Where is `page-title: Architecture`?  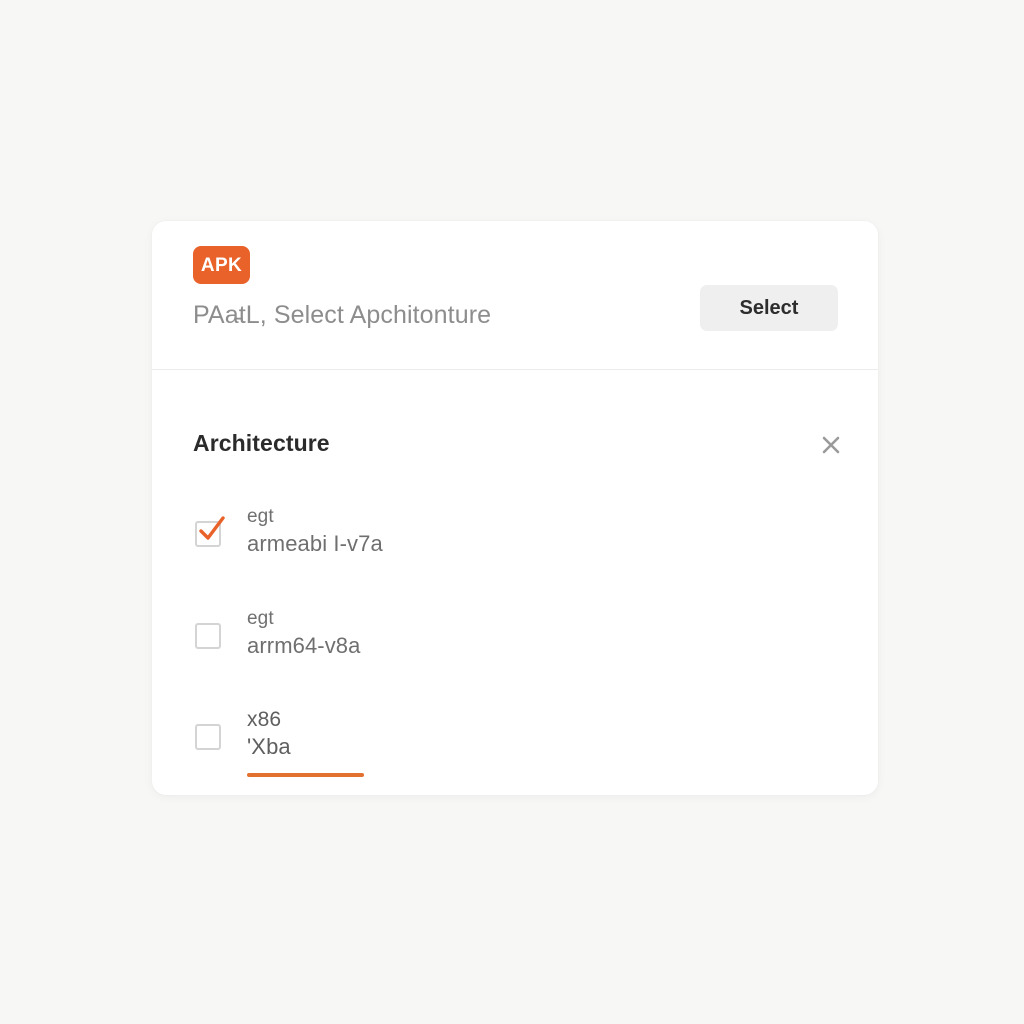
page-title: Architecture is located at coordinates (261, 443).